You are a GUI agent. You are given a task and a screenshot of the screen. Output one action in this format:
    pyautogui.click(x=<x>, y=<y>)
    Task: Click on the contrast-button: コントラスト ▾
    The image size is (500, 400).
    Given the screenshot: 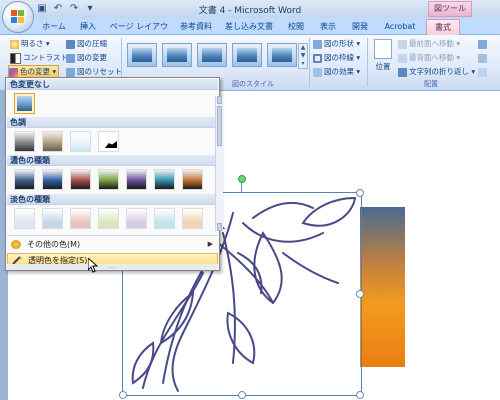 What is the action you would take?
    pyautogui.click(x=42, y=58)
    